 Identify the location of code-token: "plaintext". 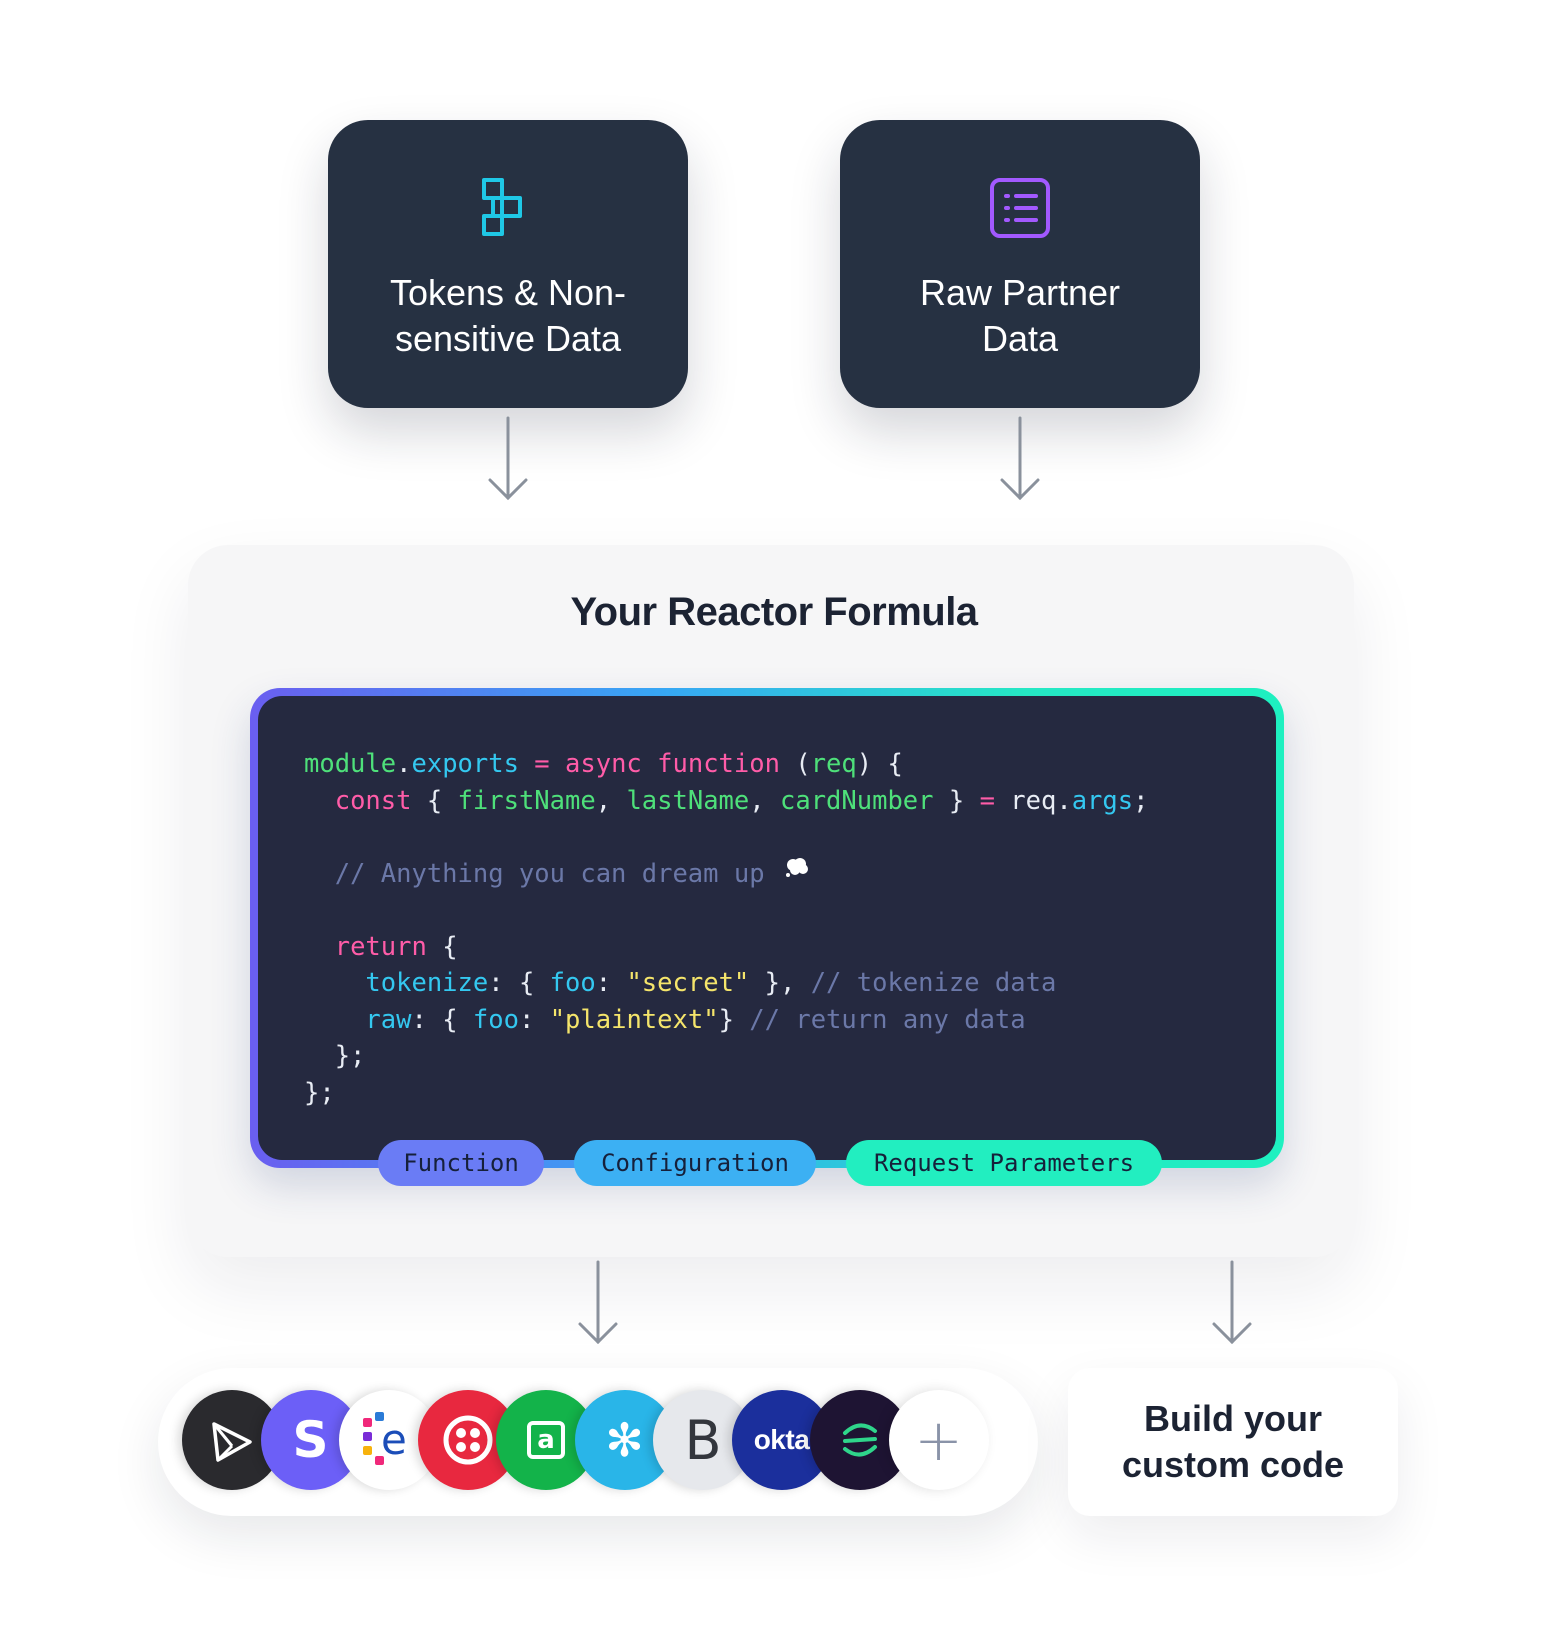
(634, 1019).